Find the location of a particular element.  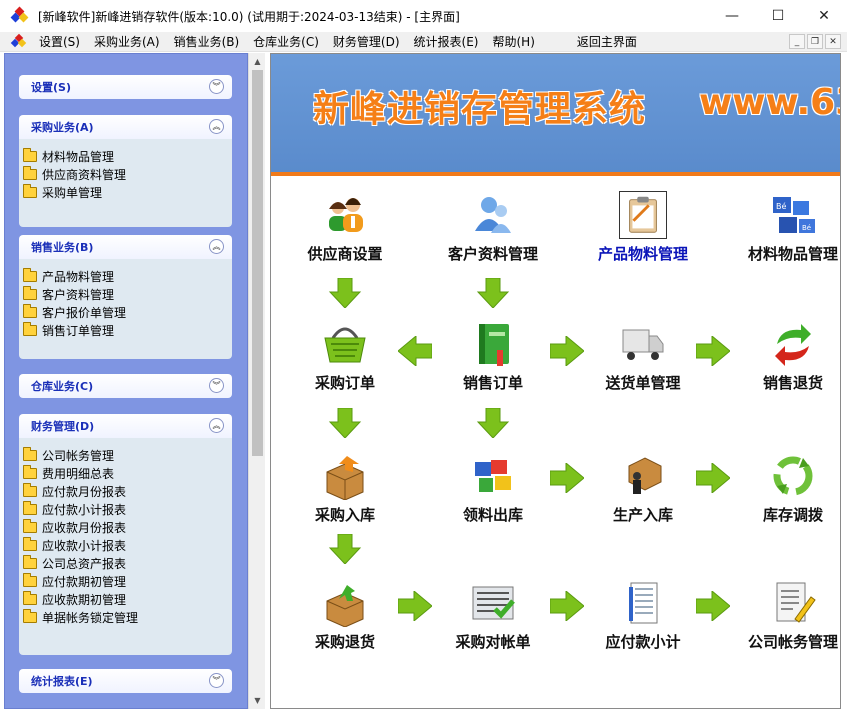

sidebar-group-warehouse: 仓库业务(C) ︾ is located at coordinates (125, 386).